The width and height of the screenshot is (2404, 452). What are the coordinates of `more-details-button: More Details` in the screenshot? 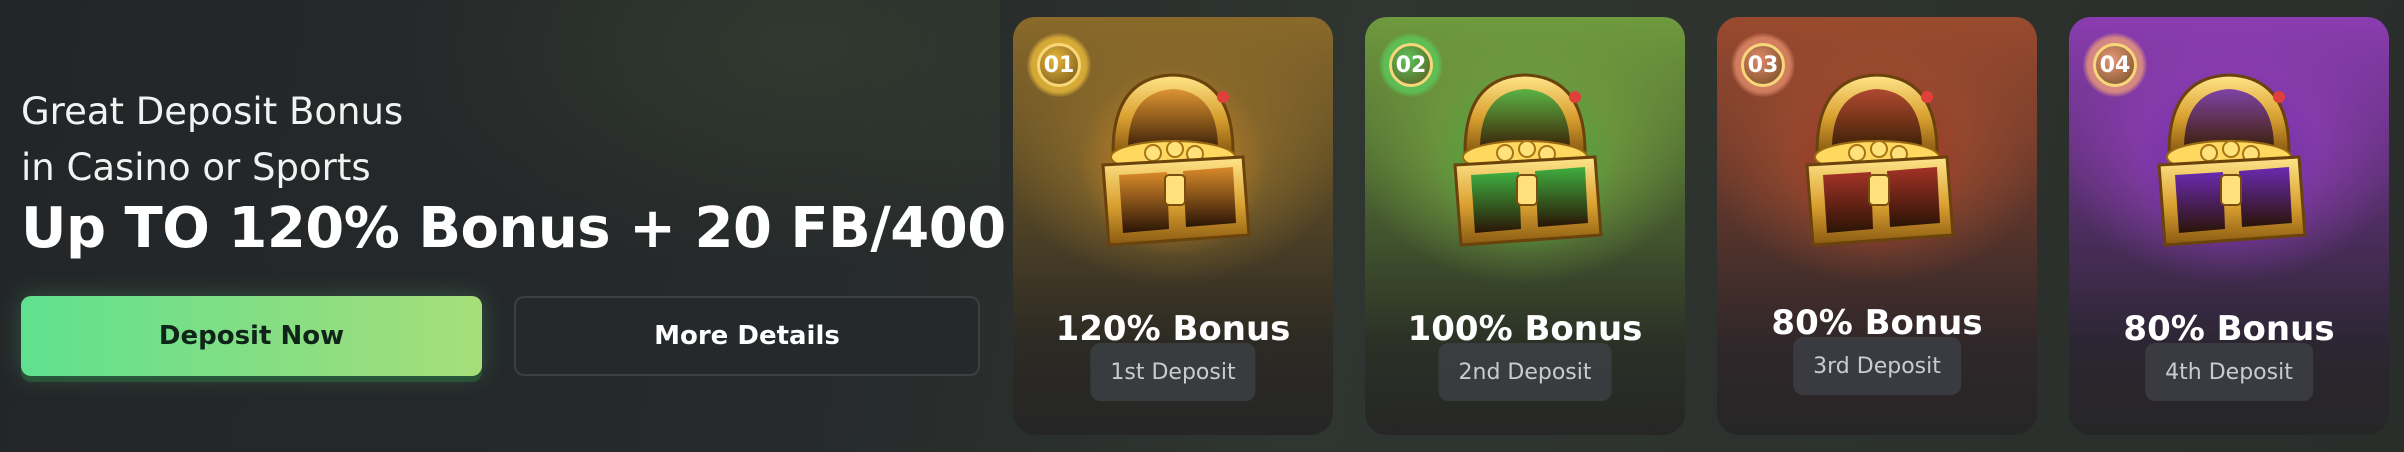 It's located at (747, 336).